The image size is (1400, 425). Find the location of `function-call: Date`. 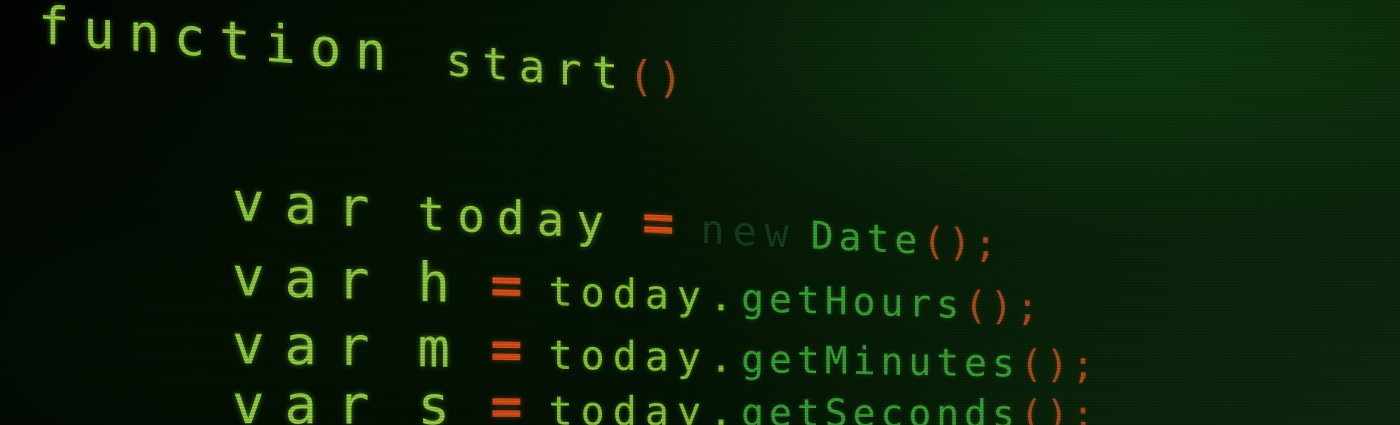

function-call: Date is located at coordinates (866, 238).